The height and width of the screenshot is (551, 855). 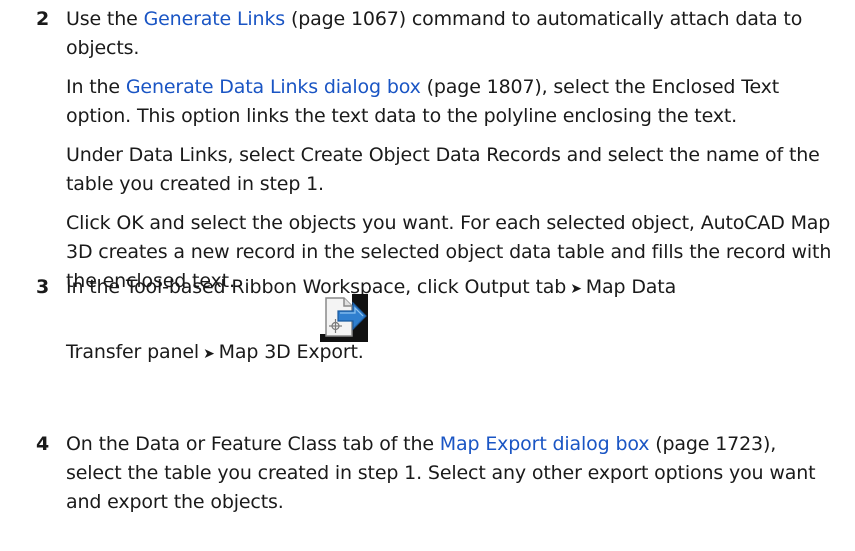 What do you see at coordinates (105, 19) in the screenshot?
I see `text: Use the` at bounding box center [105, 19].